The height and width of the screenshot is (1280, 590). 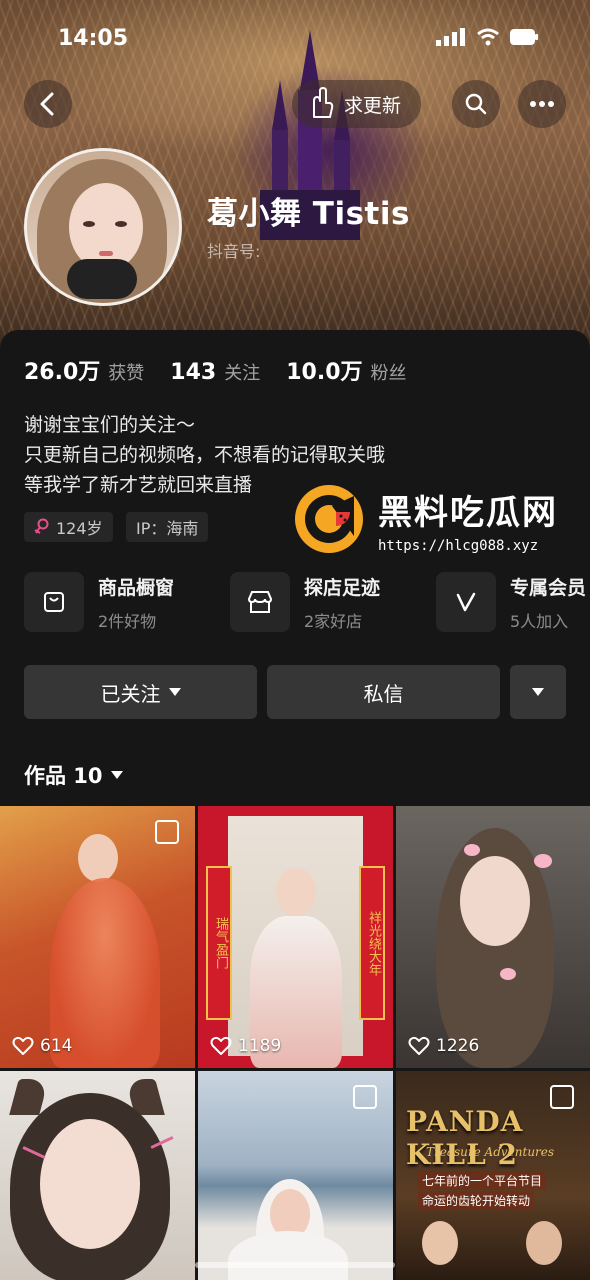 I want to click on vip-icon, so click(x=466, y=602).